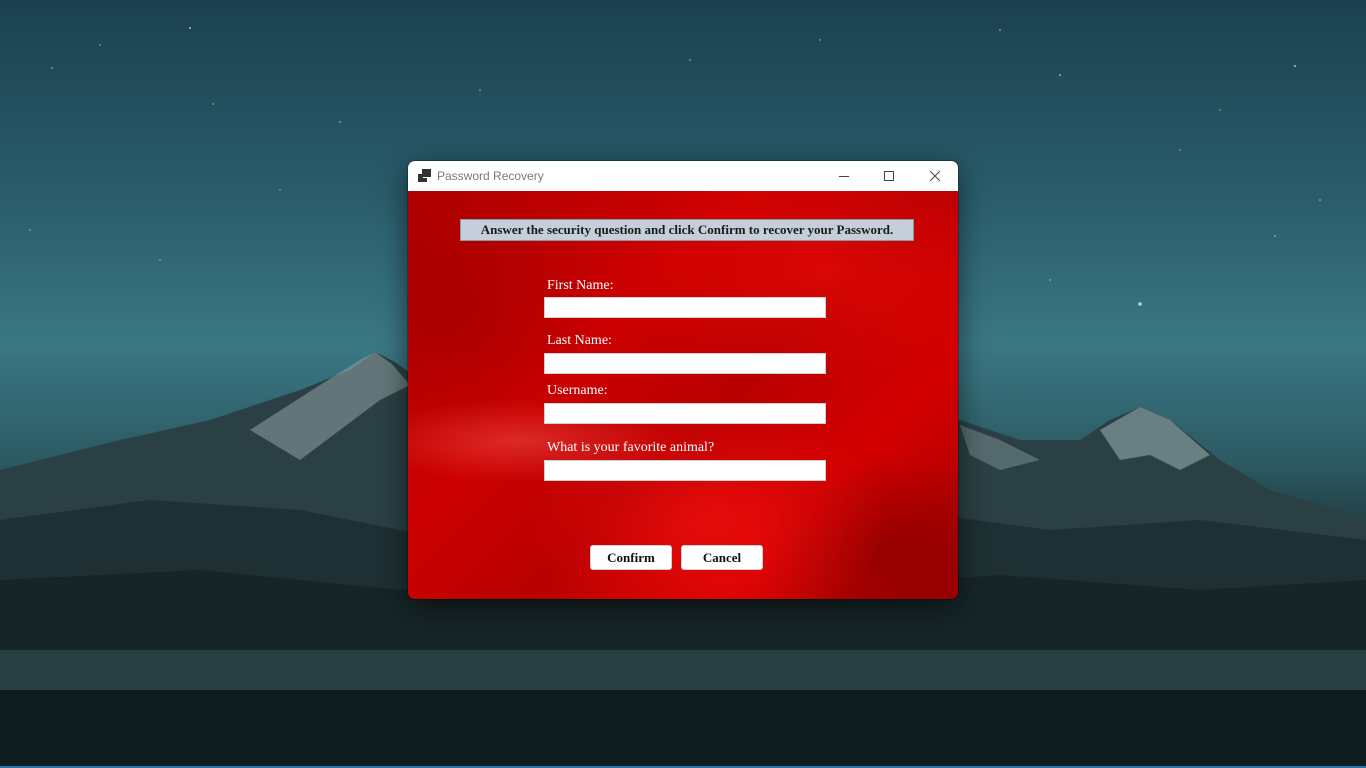 The width and height of the screenshot is (1366, 768). I want to click on window-title: Password Recovery, so click(490, 176).